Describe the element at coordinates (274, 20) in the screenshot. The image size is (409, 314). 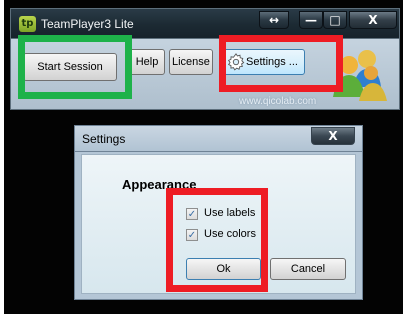
I see `resize-button: ↔` at that location.